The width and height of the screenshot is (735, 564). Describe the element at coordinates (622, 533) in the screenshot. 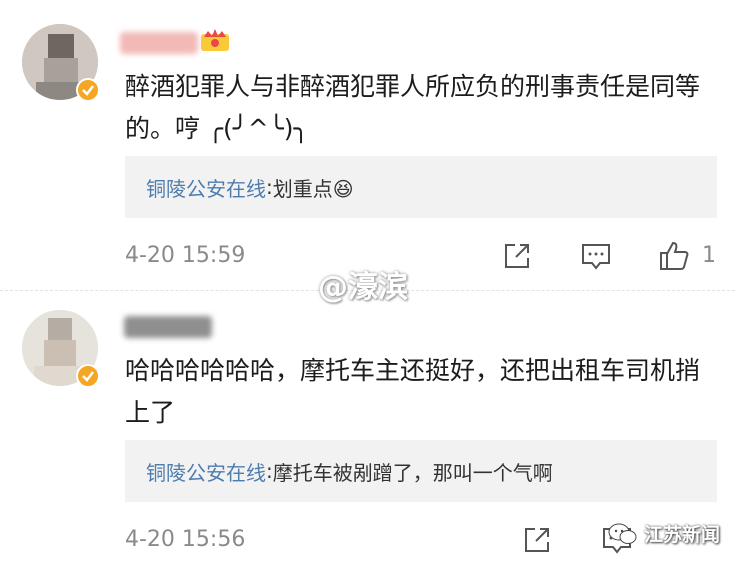

I see `wechat-icon` at that location.